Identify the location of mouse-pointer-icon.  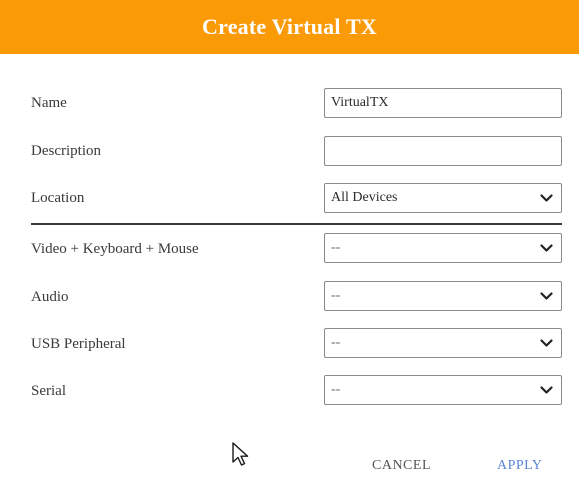
(240, 454).